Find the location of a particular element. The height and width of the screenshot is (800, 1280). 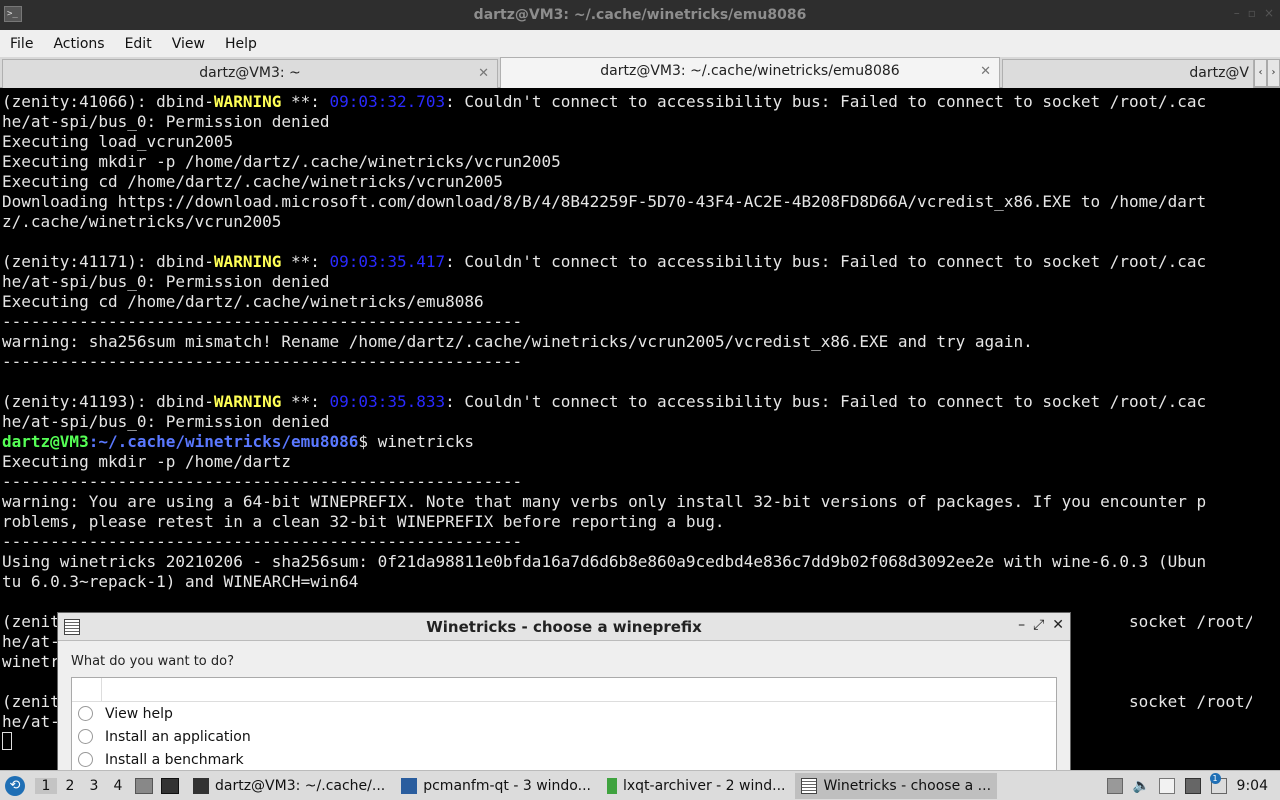

tab-emu8086: dartz@VM3: ~/.cache/winetricks/emu8086 ✕ is located at coordinates (750, 72).